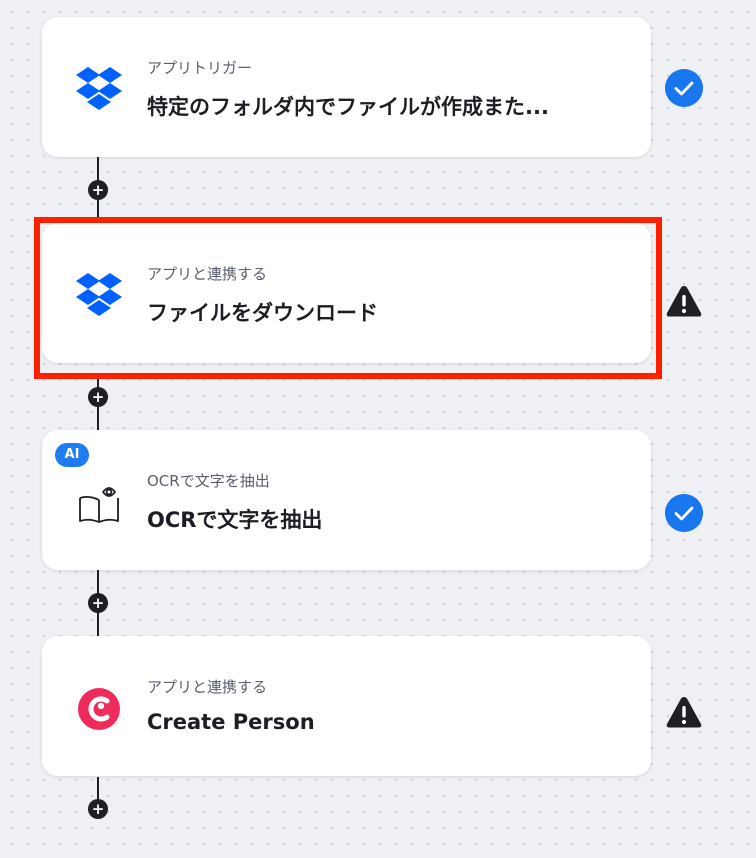 The image size is (756, 858). Describe the element at coordinates (346, 293) in the screenshot. I see `flow-step-card: アプリと連携する ファイルをダウンロード` at that location.